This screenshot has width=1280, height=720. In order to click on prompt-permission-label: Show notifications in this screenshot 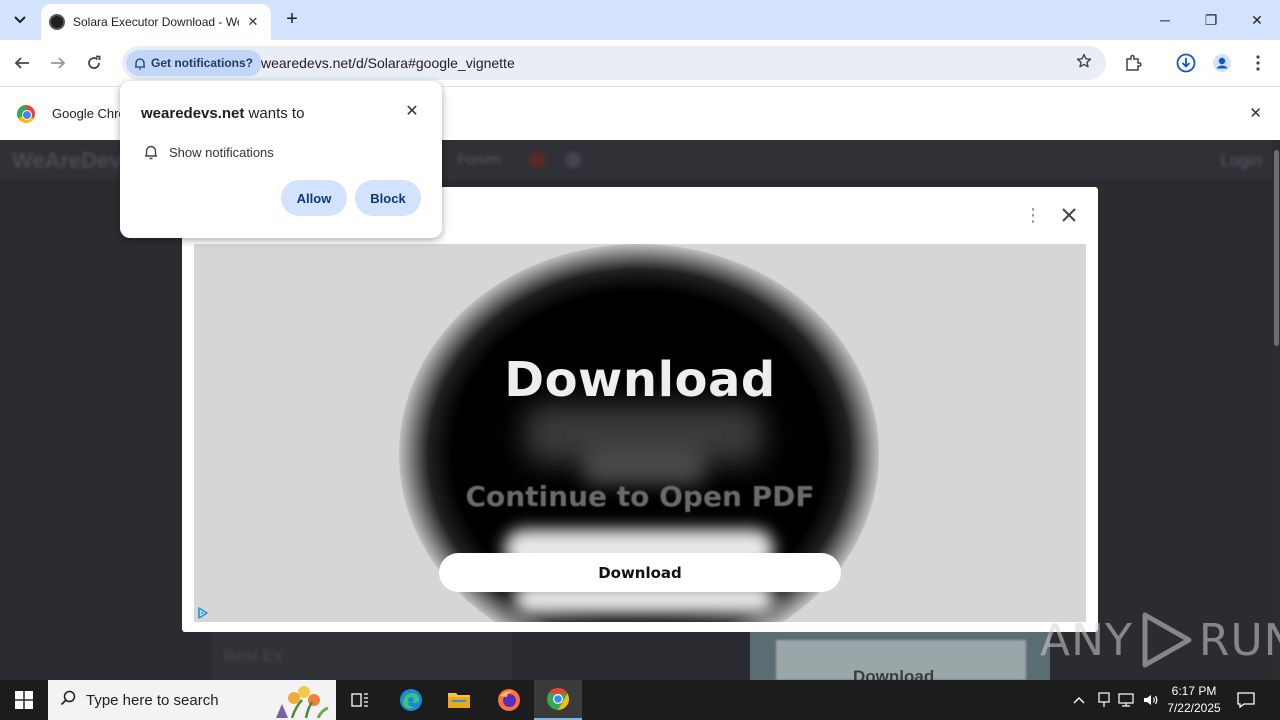, I will do `click(221, 152)`.